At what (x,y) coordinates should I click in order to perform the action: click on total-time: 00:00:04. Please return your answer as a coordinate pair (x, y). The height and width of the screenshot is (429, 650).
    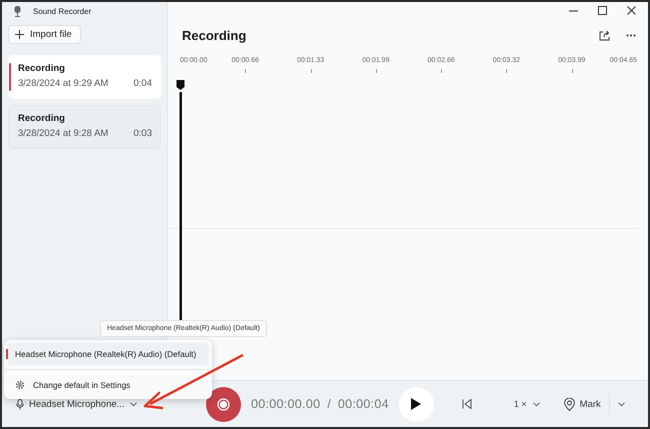
    Looking at the image, I should click on (363, 404).